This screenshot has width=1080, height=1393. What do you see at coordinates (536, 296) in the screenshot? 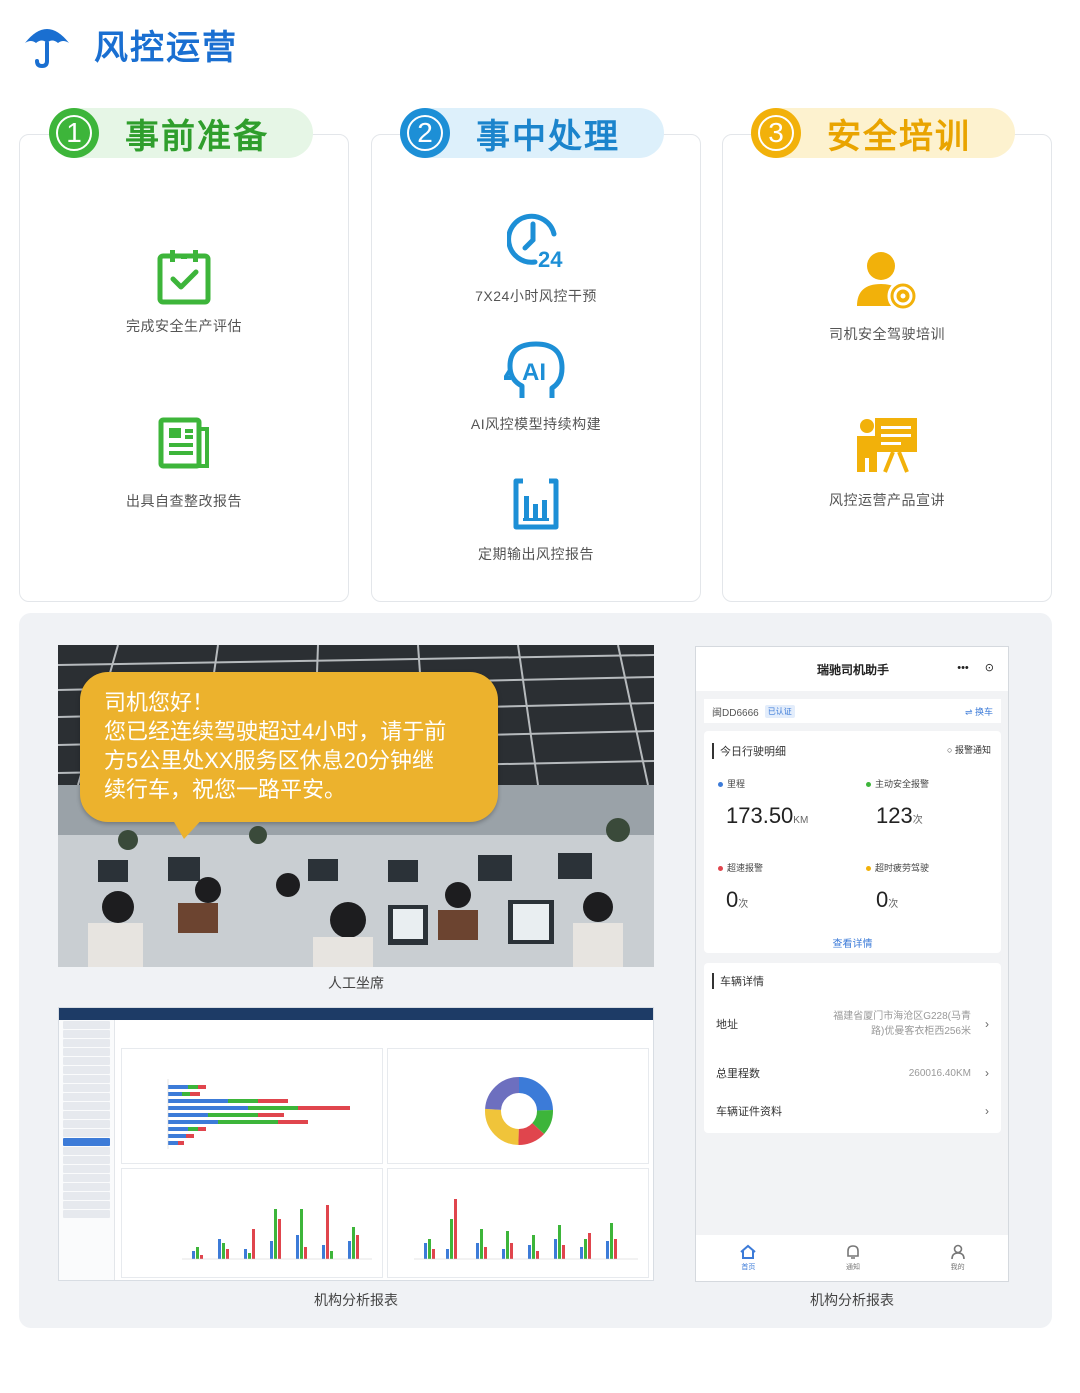
I see `stage-item-label: 7X24小时风控干预` at bounding box center [536, 296].